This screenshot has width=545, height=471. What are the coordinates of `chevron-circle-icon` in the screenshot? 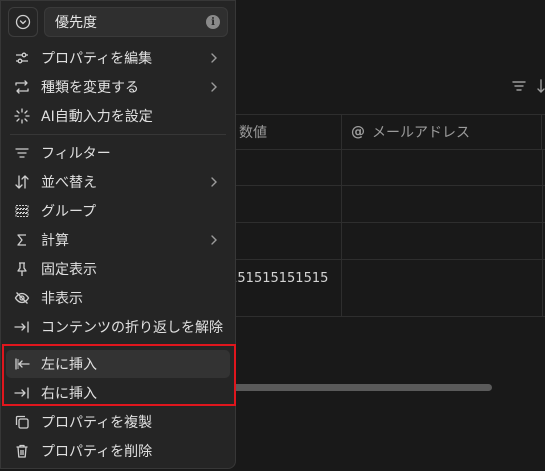 It's located at (23, 22).